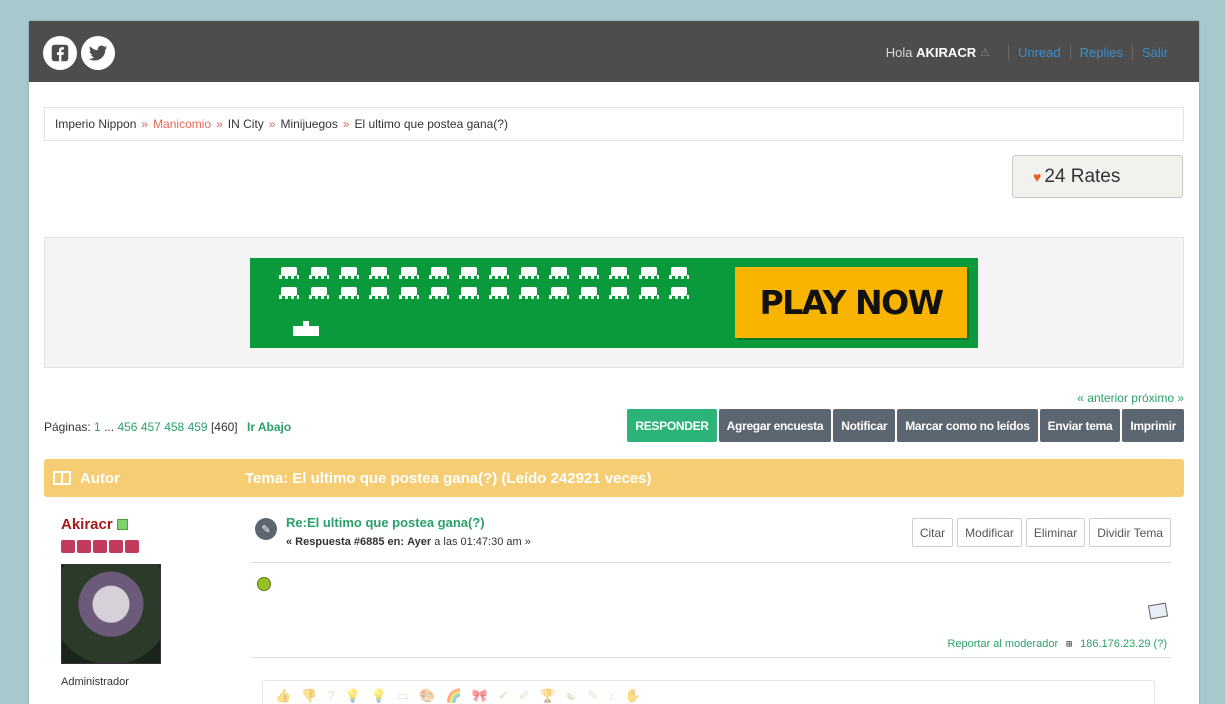  What do you see at coordinates (989, 532) in the screenshot?
I see `modify-button: Modificar` at bounding box center [989, 532].